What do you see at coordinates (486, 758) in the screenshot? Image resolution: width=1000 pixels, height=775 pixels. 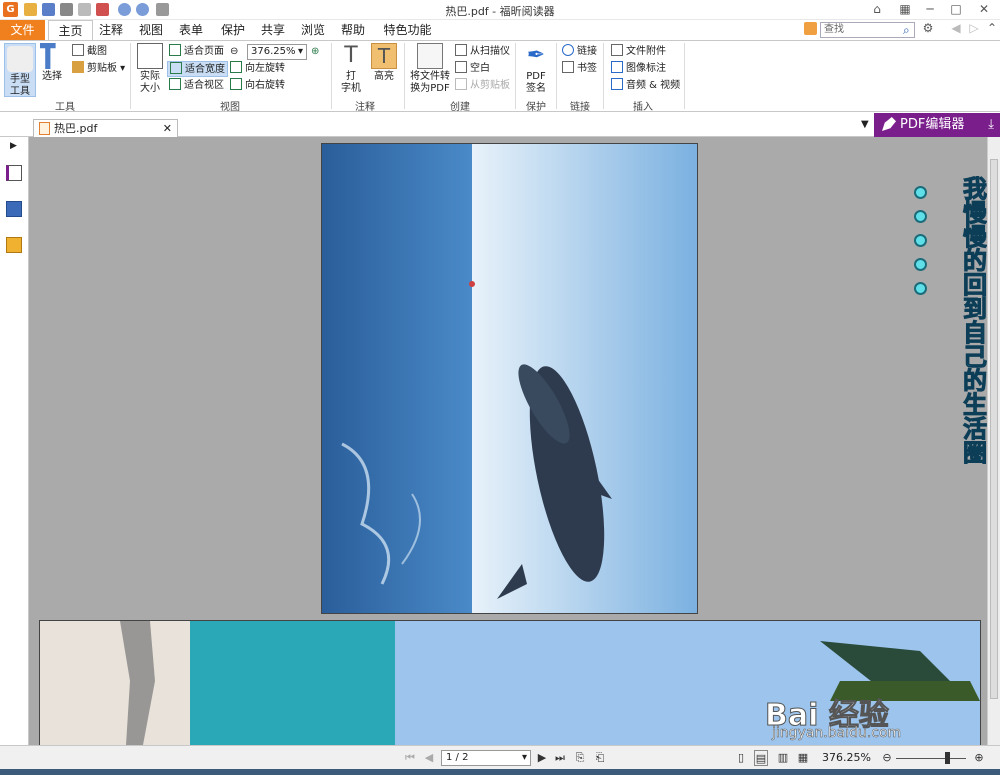 I see `page-number-select: 1 / 2 ▾` at bounding box center [486, 758].